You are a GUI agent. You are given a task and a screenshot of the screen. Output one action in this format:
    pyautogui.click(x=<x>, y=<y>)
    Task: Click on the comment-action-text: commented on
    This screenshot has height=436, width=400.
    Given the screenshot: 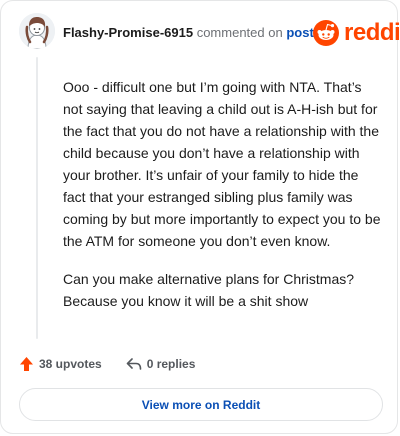 What is the action you would take?
    pyautogui.click(x=239, y=32)
    